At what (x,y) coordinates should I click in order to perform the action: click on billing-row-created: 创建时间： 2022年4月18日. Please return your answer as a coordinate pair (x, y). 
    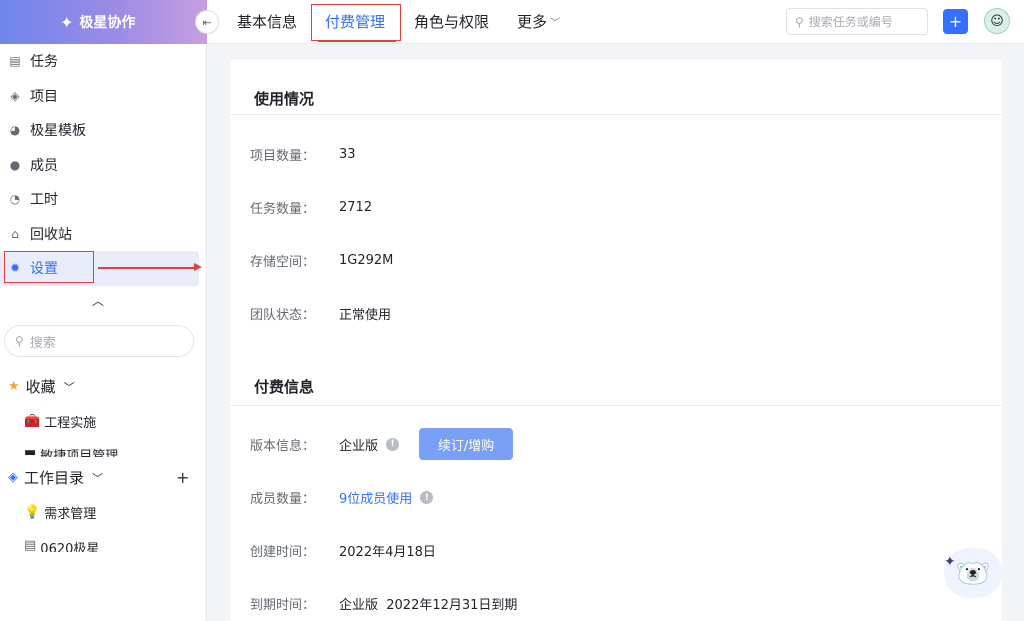
    Looking at the image, I should click on (343, 550).